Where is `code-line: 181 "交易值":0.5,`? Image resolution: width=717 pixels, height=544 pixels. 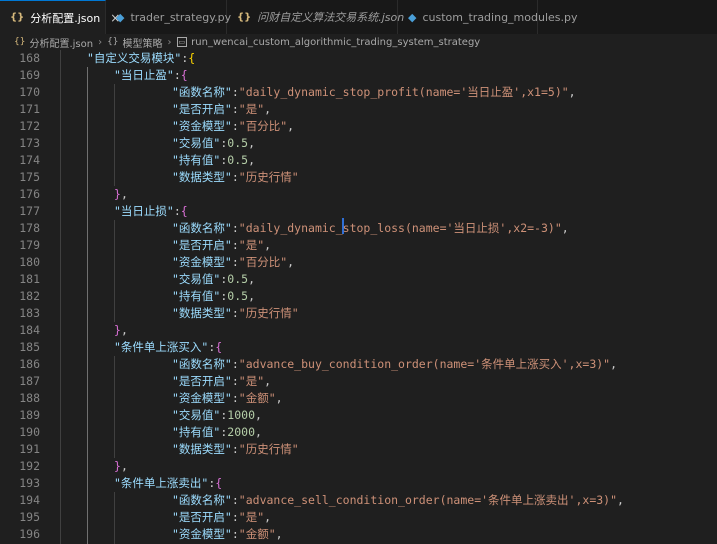
code-line: 181 "交易值":0.5, is located at coordinates (358, 279).